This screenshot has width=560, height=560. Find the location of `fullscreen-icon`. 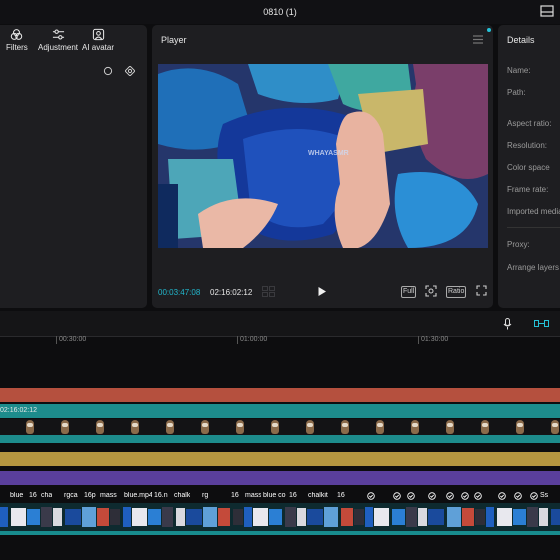

fullscreen-icon is located at coordinates (481, 290).